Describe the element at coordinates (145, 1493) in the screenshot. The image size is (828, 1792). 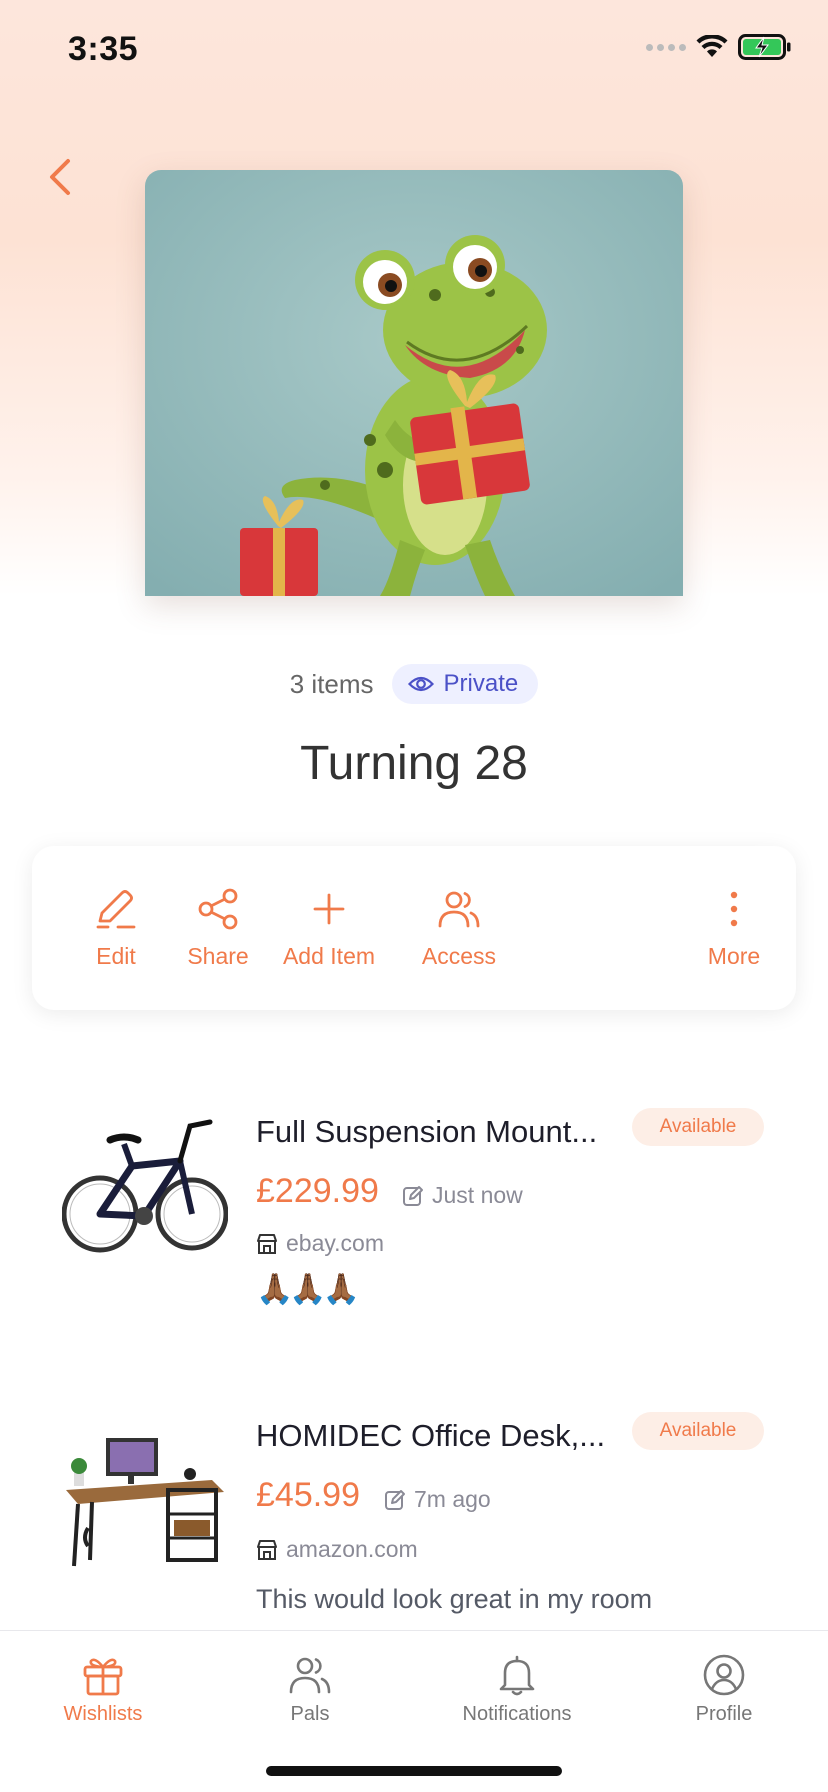
I see `item-image-desk` at that location.